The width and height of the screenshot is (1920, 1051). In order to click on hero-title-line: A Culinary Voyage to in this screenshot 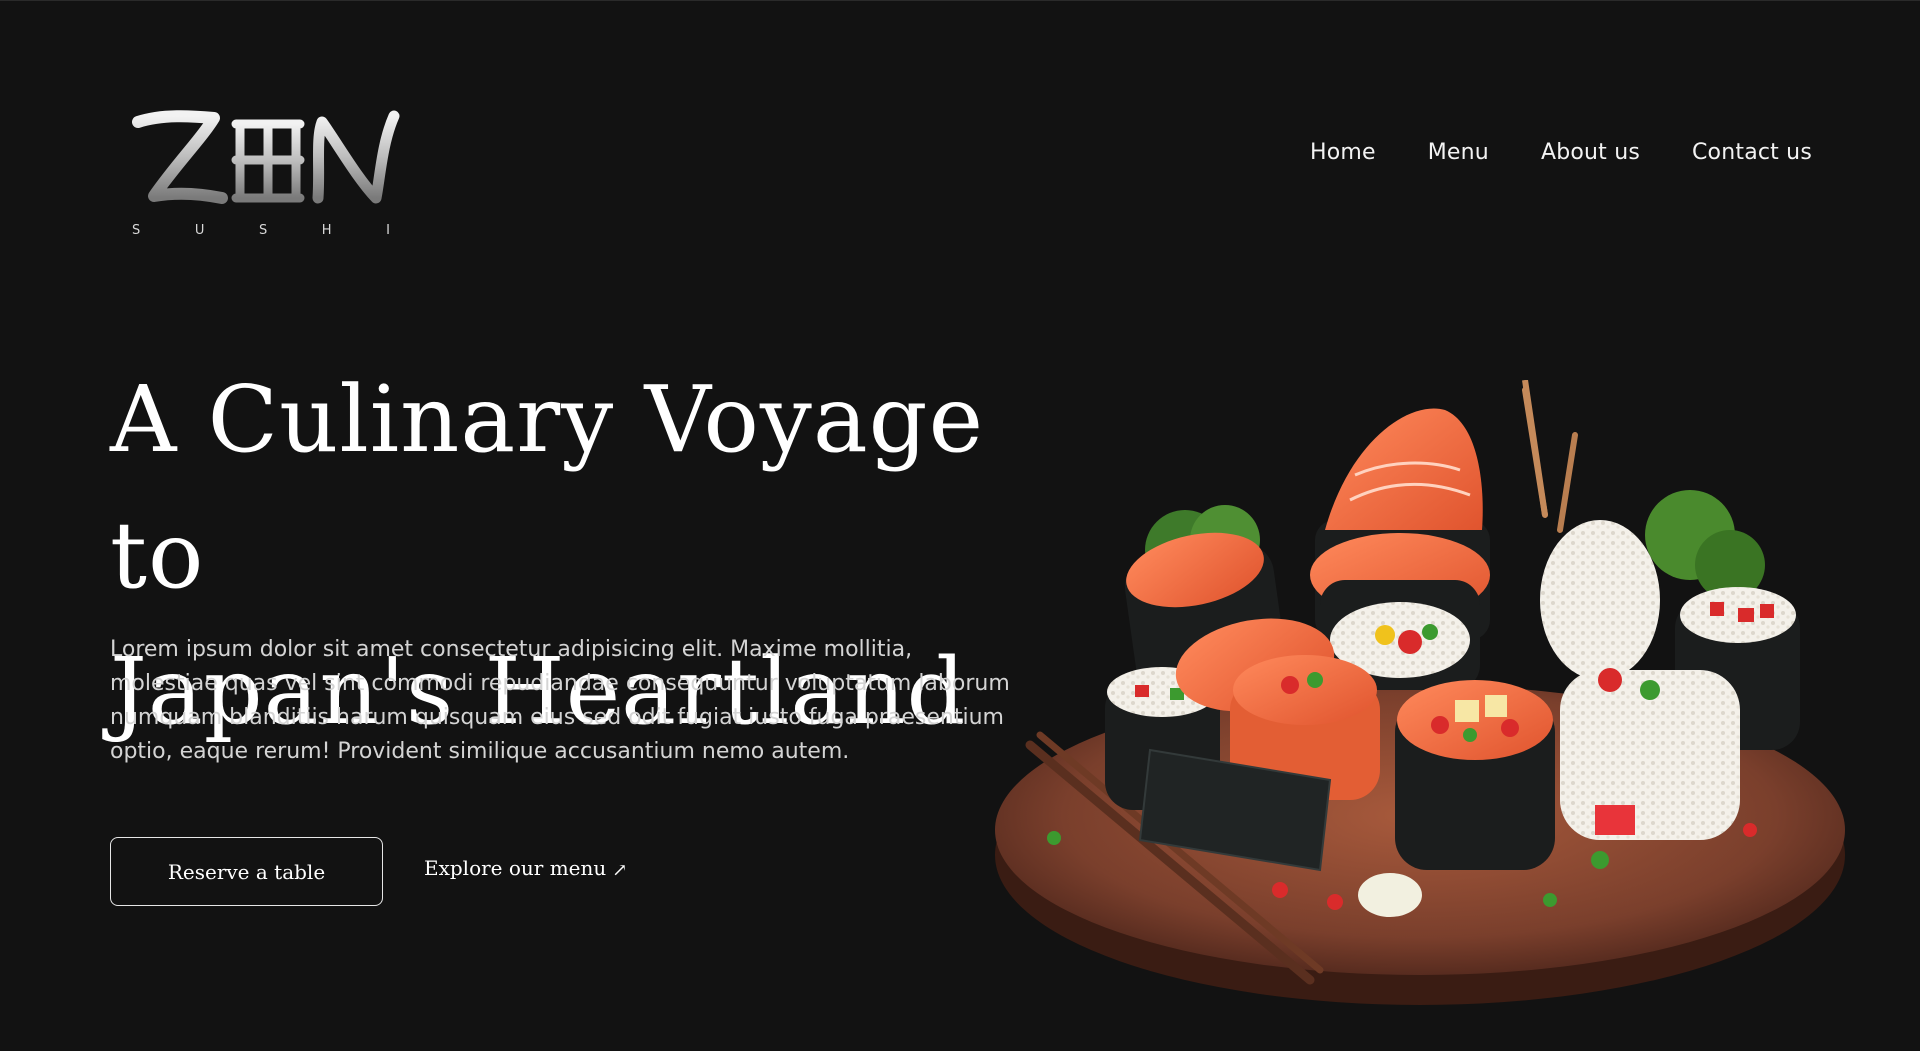, I will do `click(547, 487)`.